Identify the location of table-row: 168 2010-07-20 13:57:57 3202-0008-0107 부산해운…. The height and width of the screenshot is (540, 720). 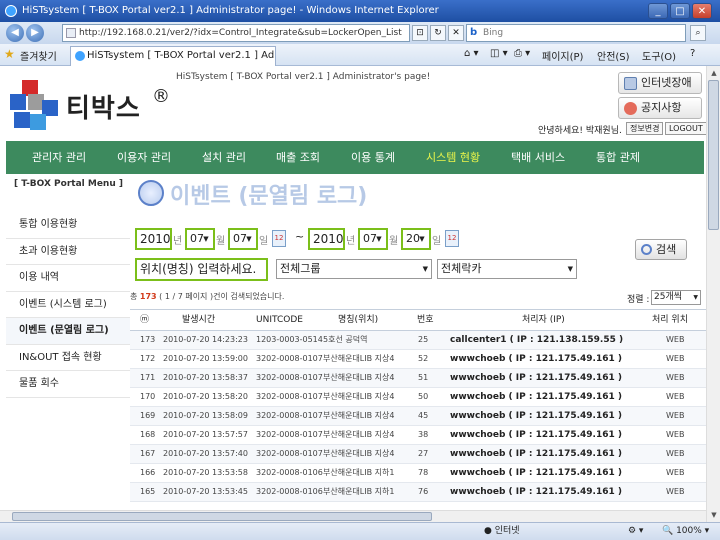
(418, 435).